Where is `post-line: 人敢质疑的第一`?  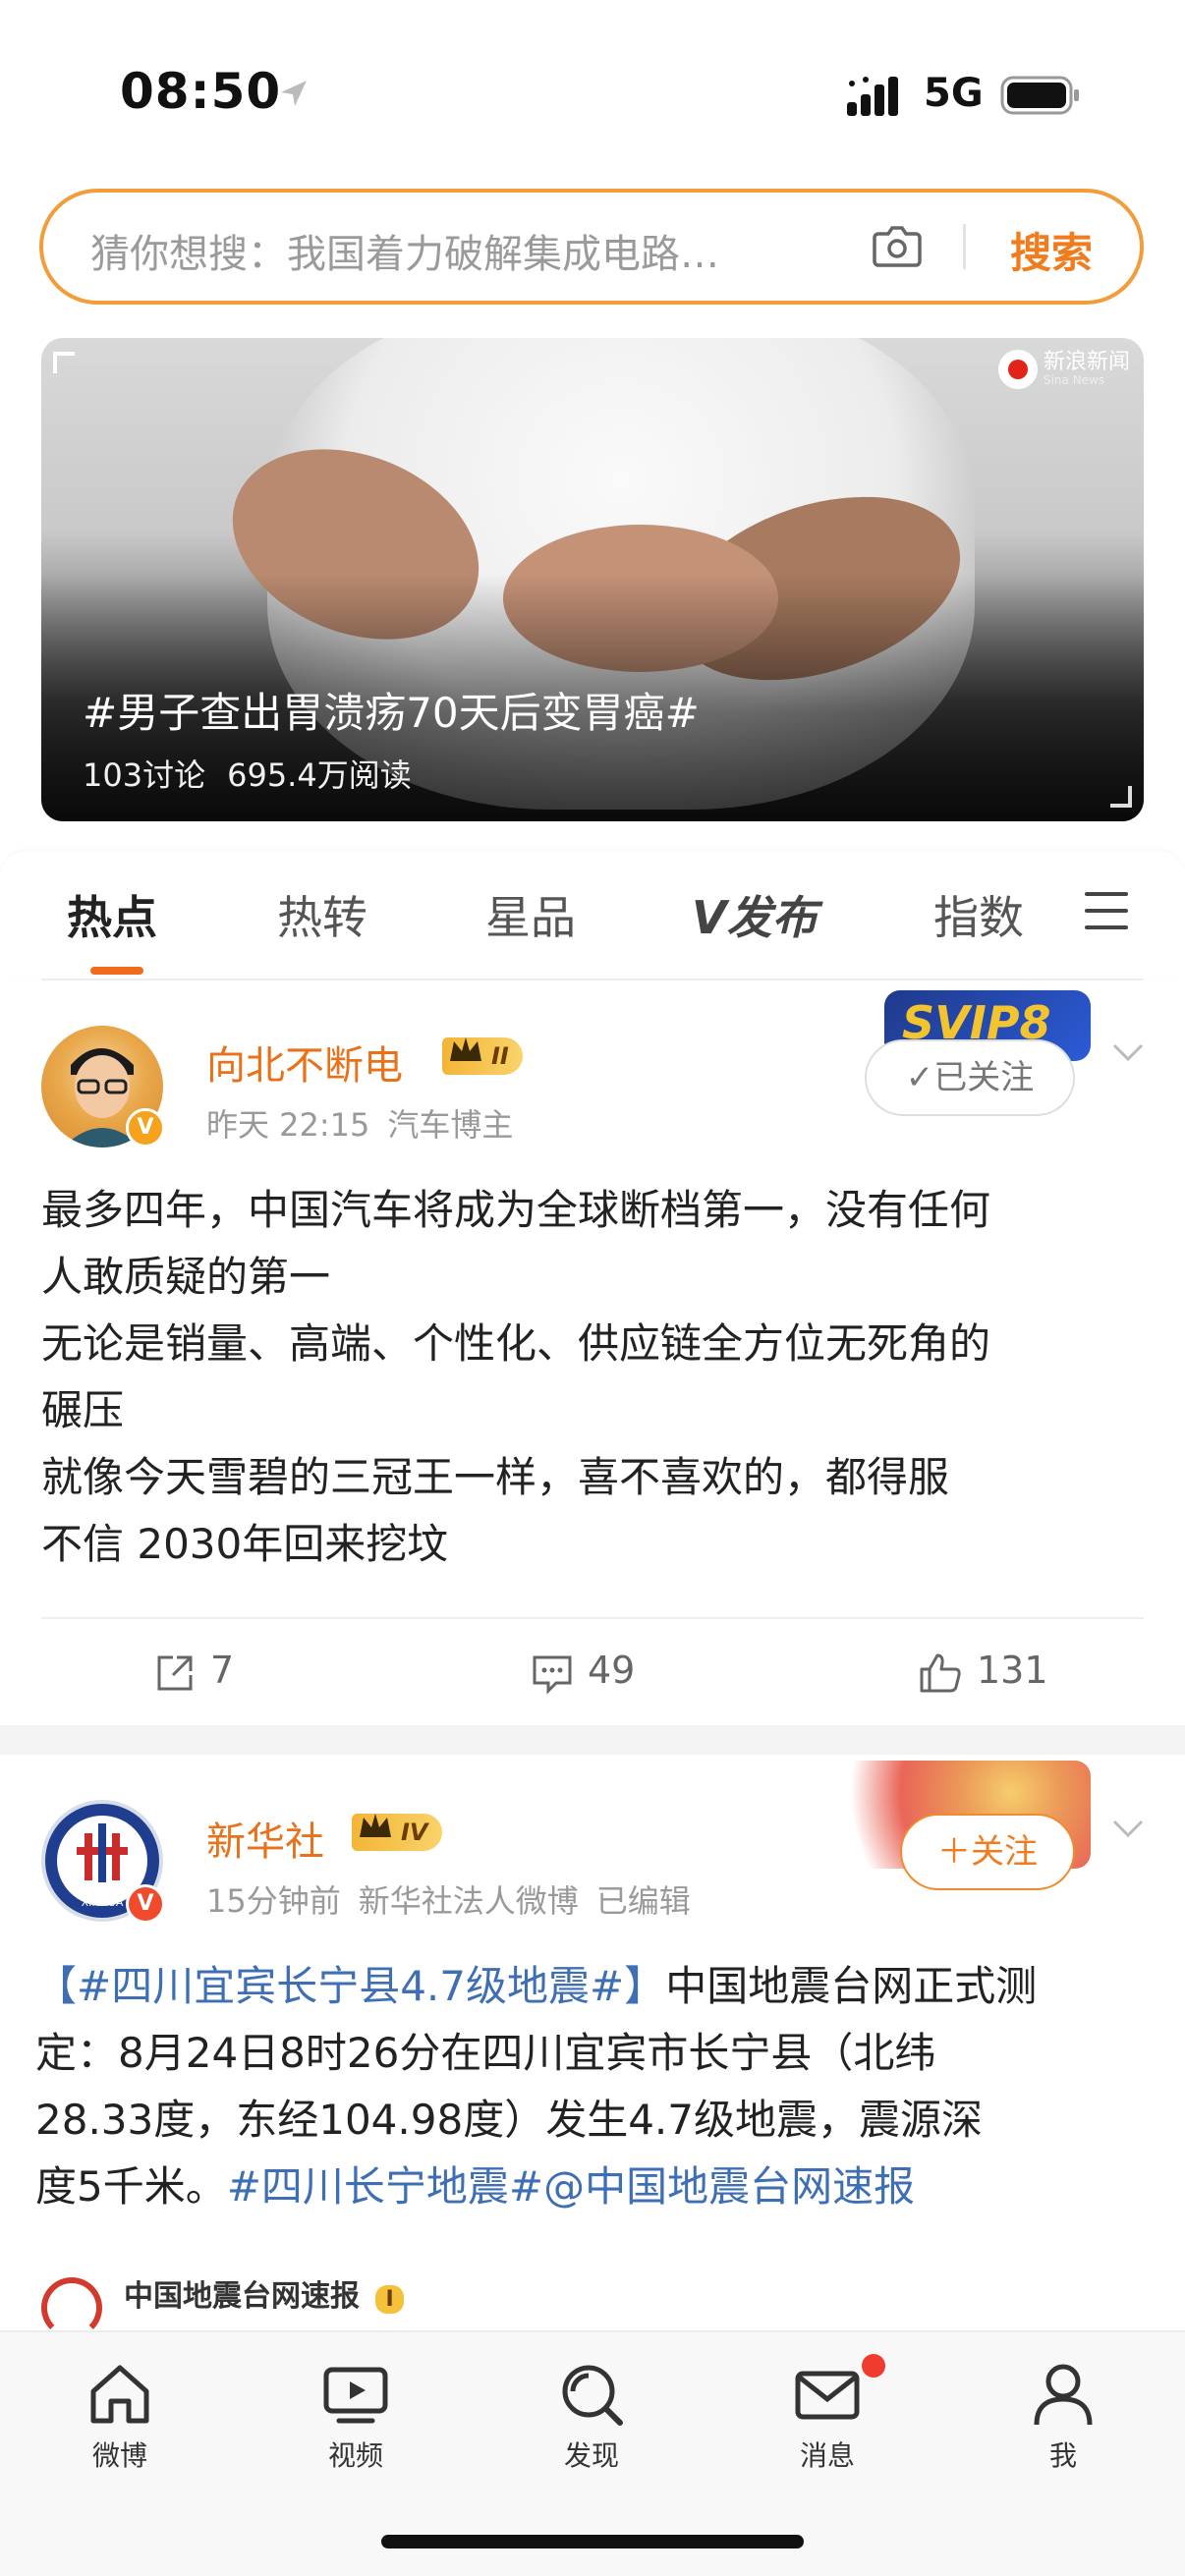
post-line: 人敢质疑的第一 is located at coordinates (186, 1277).